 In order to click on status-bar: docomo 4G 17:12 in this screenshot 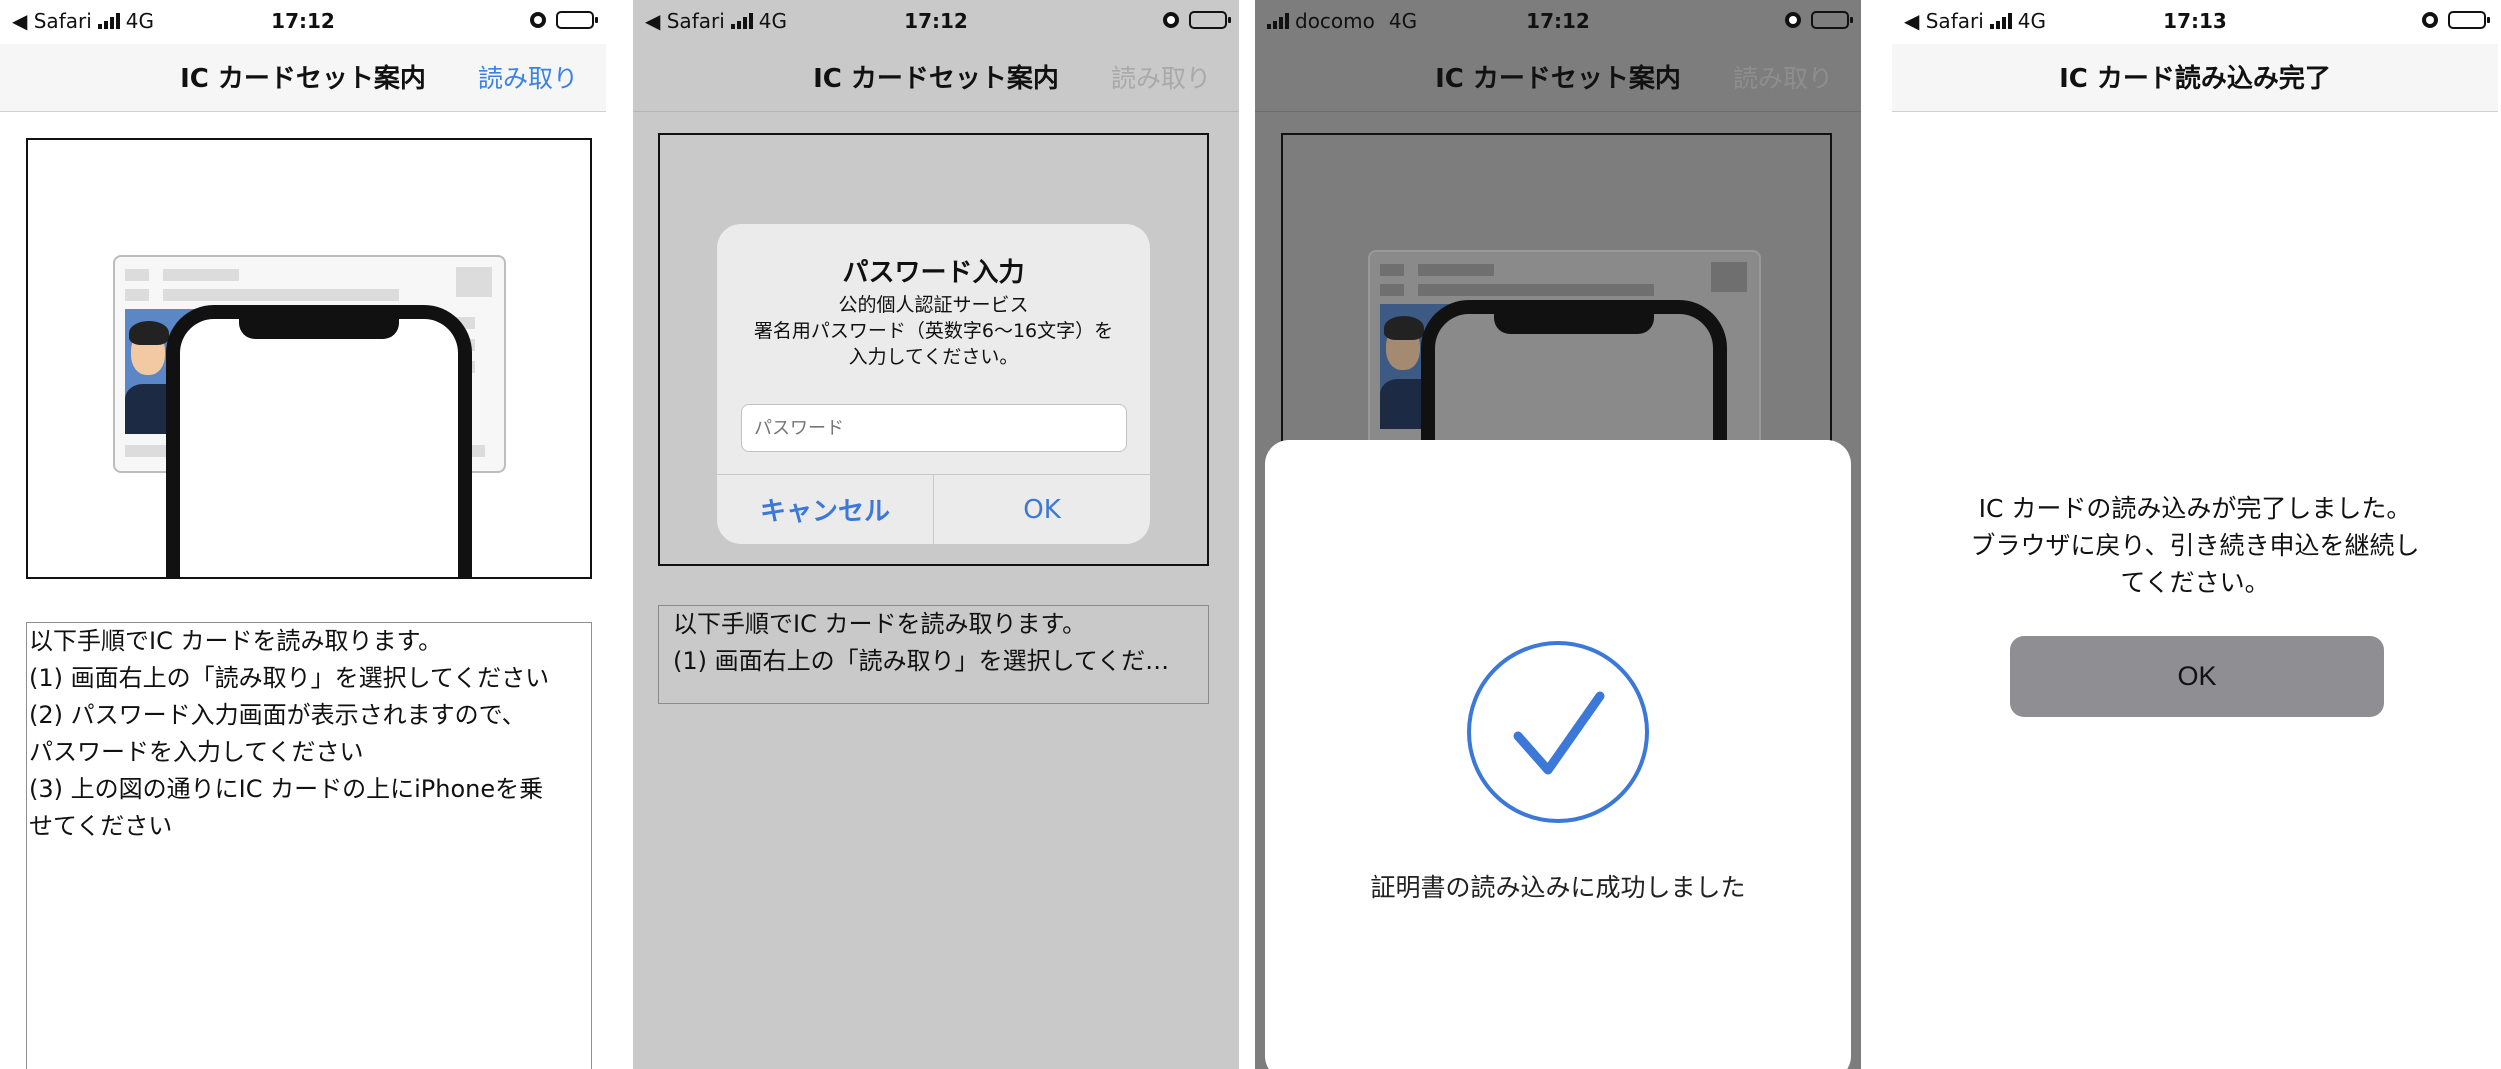, I will do `click(1558, 22)`.